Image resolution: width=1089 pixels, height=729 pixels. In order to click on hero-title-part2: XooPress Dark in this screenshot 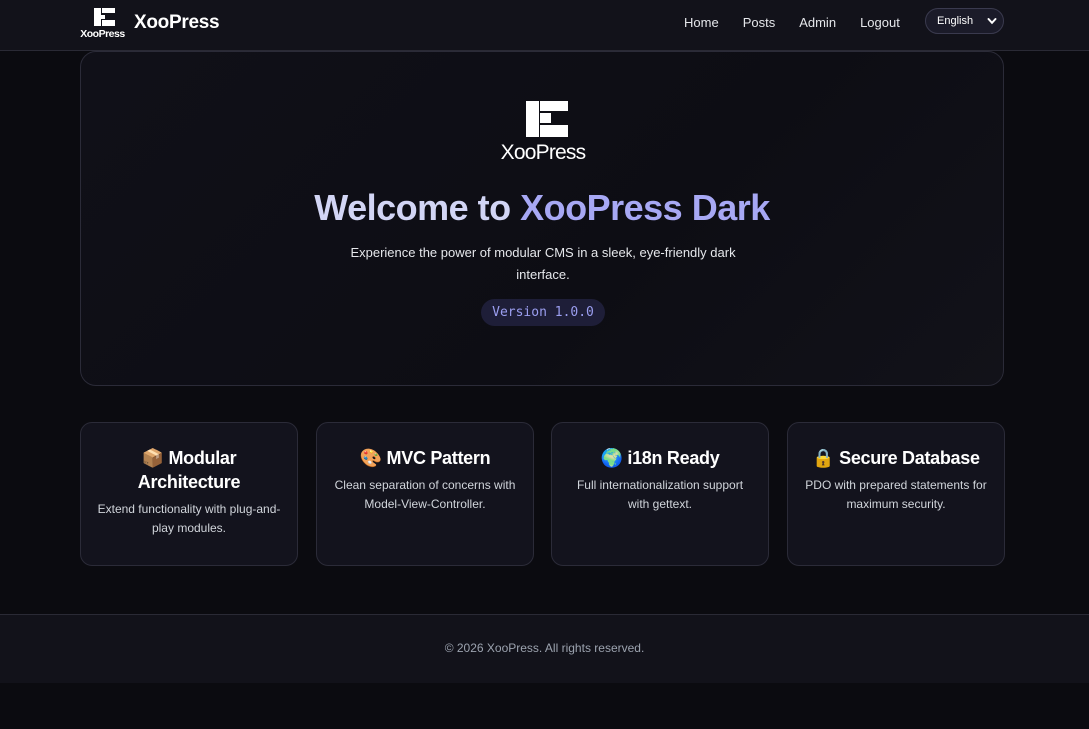, I will do `click(645, 207)`.